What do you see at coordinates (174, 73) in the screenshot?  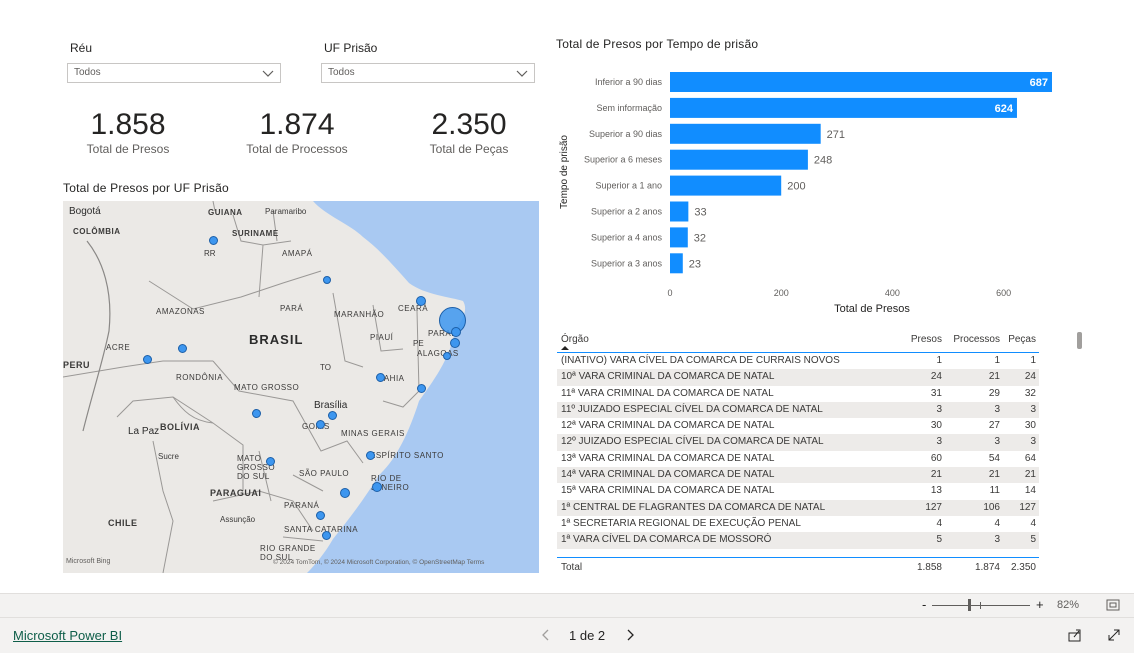 I see `reu-slicer-dropdown: Todos` at bounding box center [174, 73].